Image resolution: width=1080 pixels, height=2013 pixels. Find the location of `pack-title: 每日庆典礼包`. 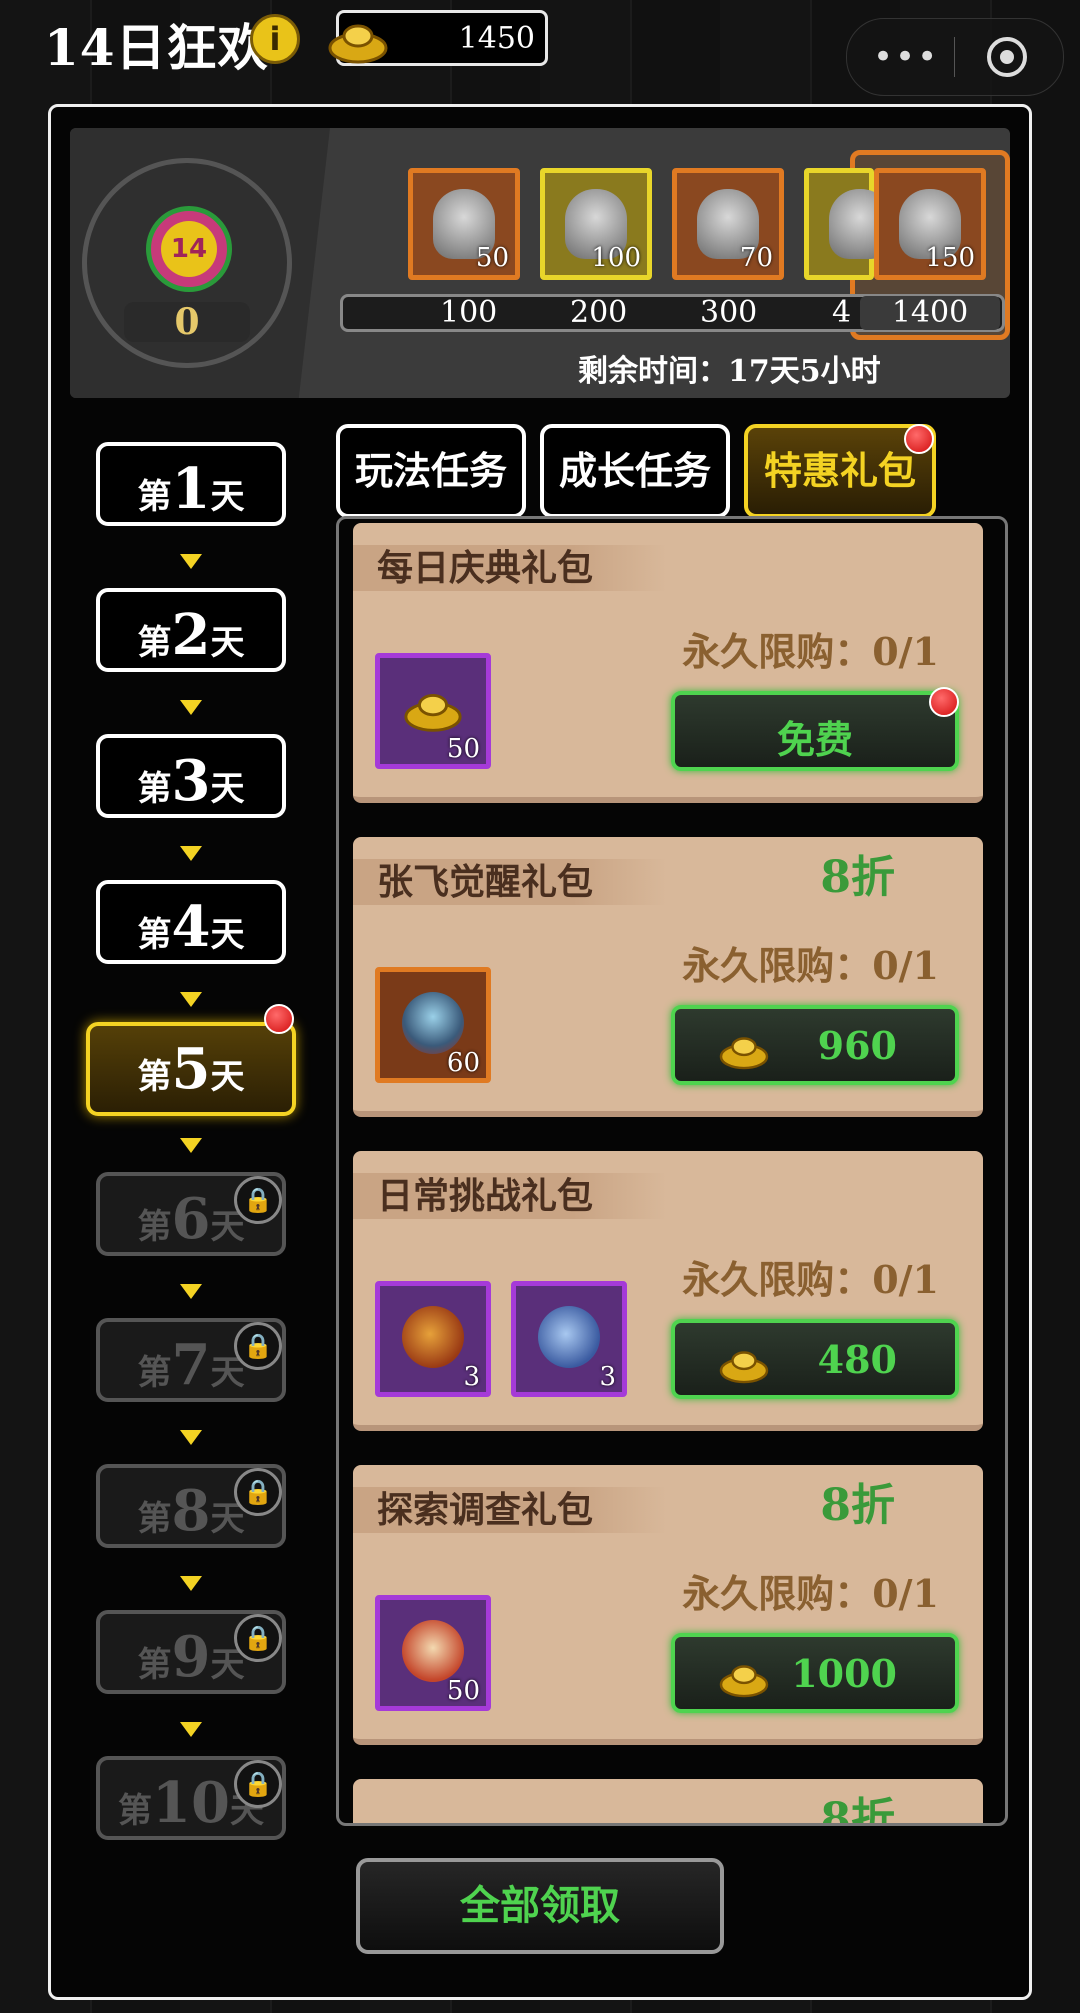

pack-title: 每日庆典礼包 is located at coordinates (510, 568).